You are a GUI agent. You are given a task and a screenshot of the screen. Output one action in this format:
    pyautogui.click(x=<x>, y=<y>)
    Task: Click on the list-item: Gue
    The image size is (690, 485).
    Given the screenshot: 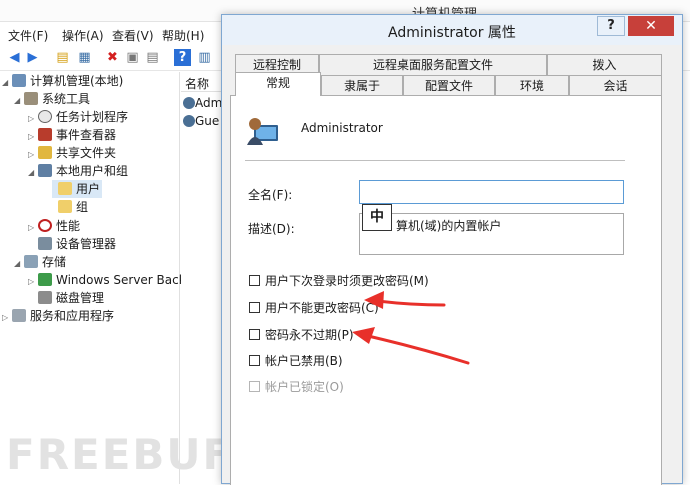 What is the action you would take?
    pyautogui.click(x=203, y=121)
    